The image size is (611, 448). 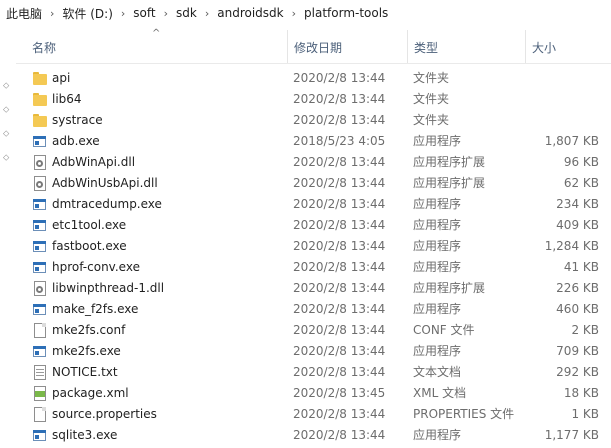 What do you see at coordinates (40, 414) in the screenshot?
I see `file-icon` at bounding box center [40, 414].